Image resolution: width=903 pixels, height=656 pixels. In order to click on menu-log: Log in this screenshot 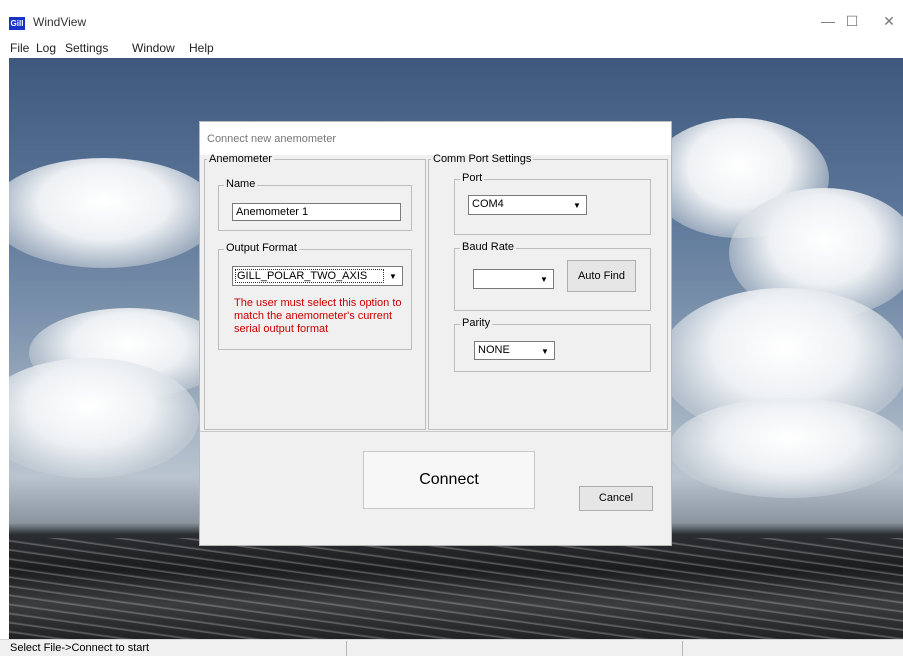, I will do `click(46, 48)`.